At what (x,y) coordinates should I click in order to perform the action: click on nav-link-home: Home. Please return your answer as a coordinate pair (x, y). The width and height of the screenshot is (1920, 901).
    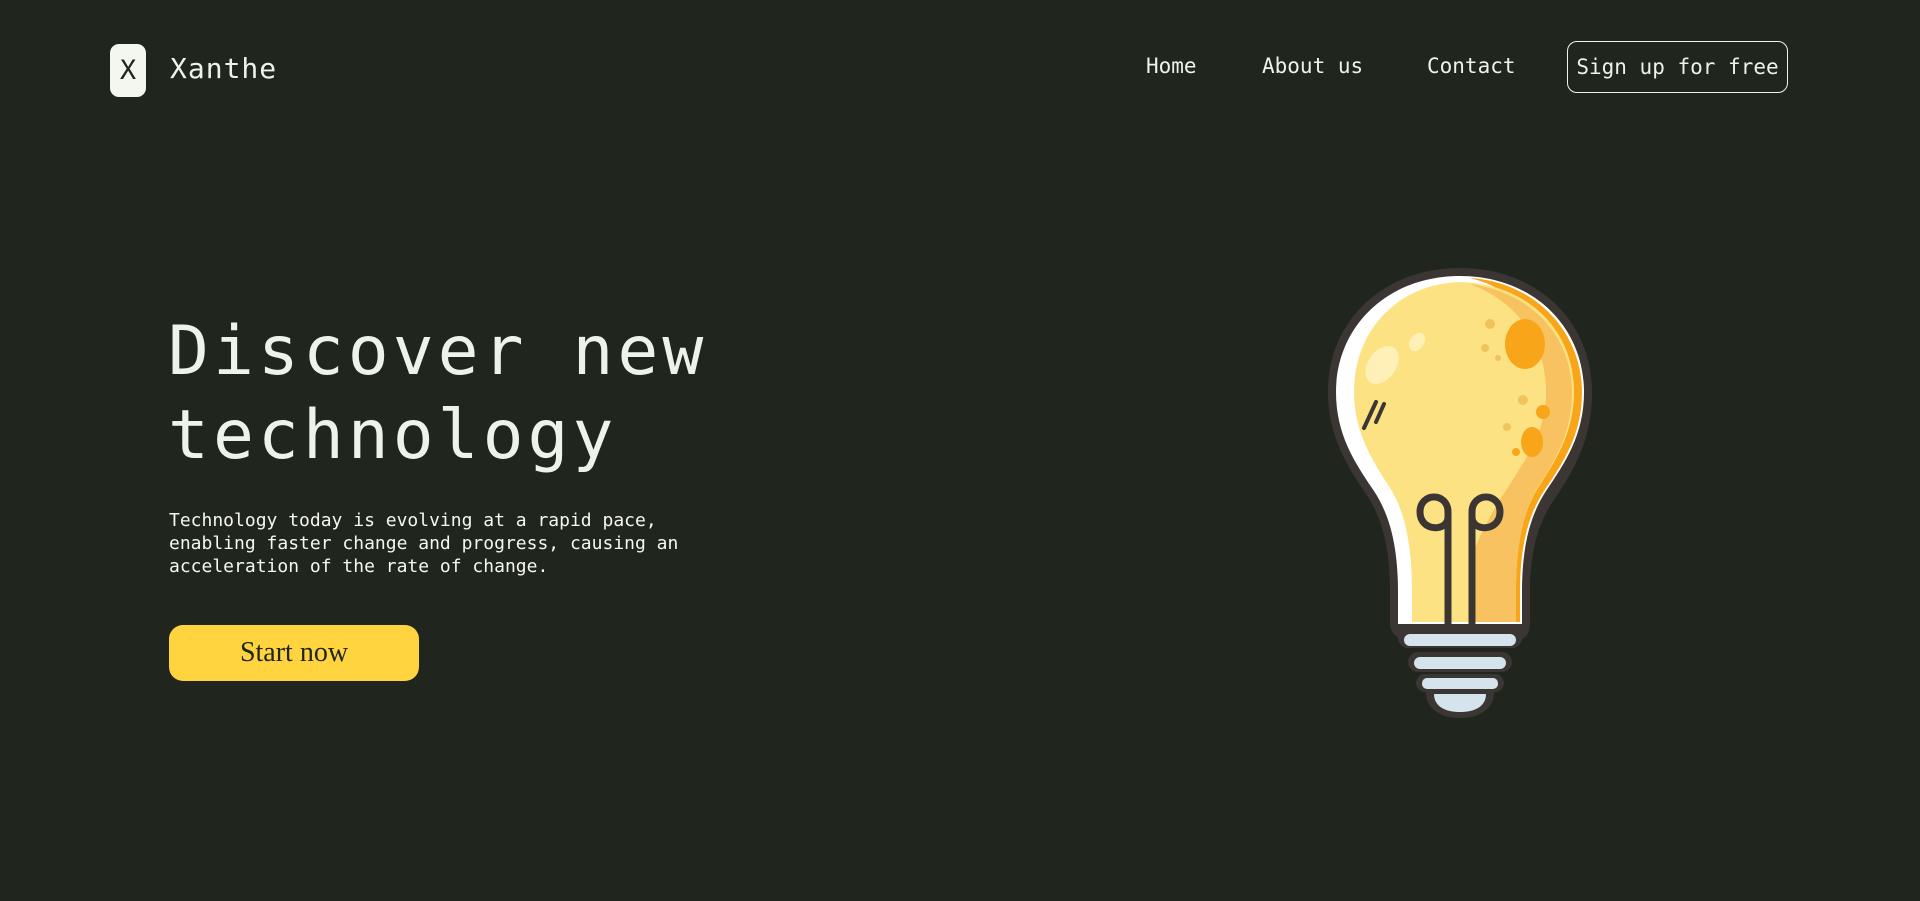
    Looking at the image, I should click on (1171, 66).